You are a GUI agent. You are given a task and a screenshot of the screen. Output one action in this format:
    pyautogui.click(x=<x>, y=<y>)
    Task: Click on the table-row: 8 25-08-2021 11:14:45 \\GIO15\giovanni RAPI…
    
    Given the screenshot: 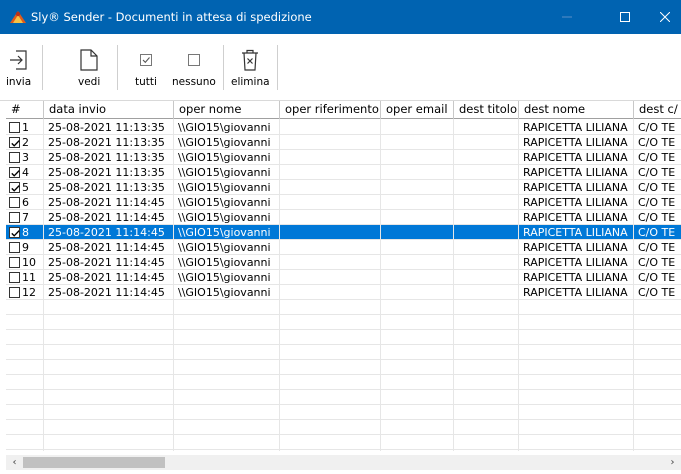 What is the action you would take?
    pyautogui.click(x=343, y=232)
    